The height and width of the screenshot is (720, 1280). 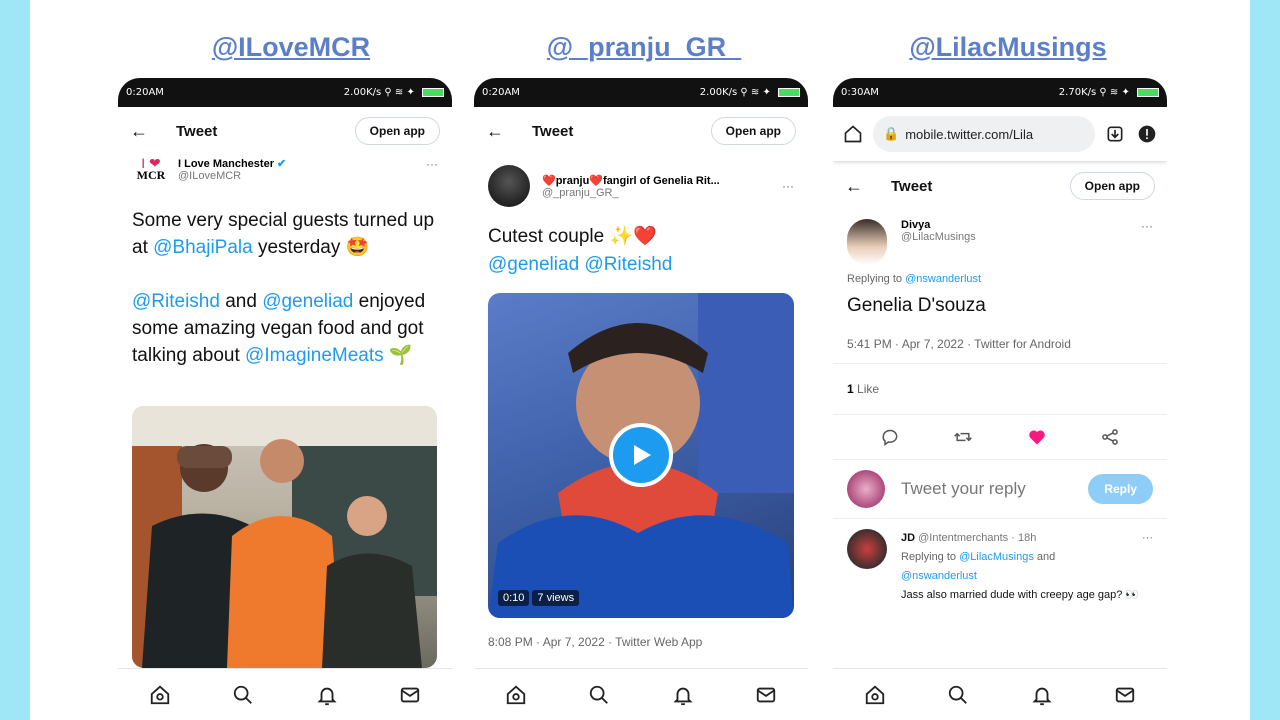 I want to click on play-button, so click(x=641, y=455).